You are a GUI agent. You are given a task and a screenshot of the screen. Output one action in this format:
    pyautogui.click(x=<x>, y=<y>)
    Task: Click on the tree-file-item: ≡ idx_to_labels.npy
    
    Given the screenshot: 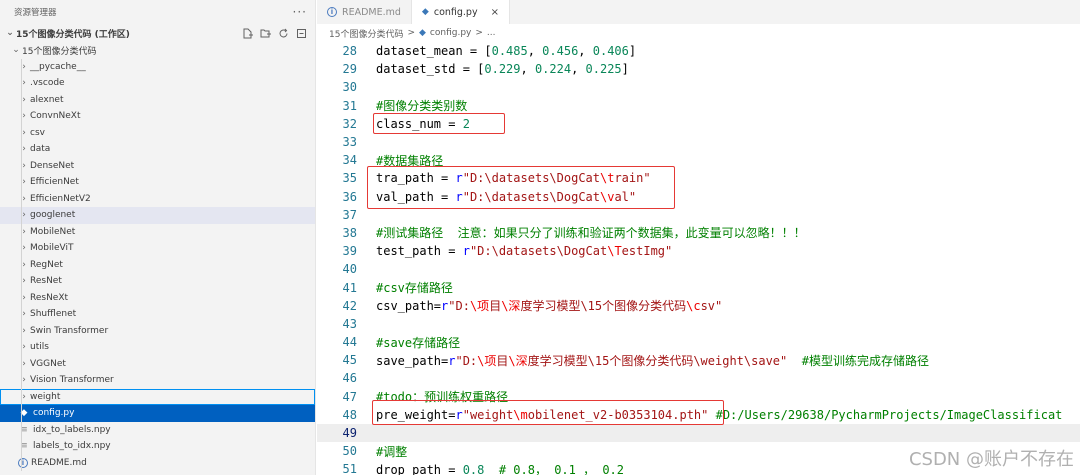 What is the action you would take?
    pyautogui.click(x=157, y=429)
    